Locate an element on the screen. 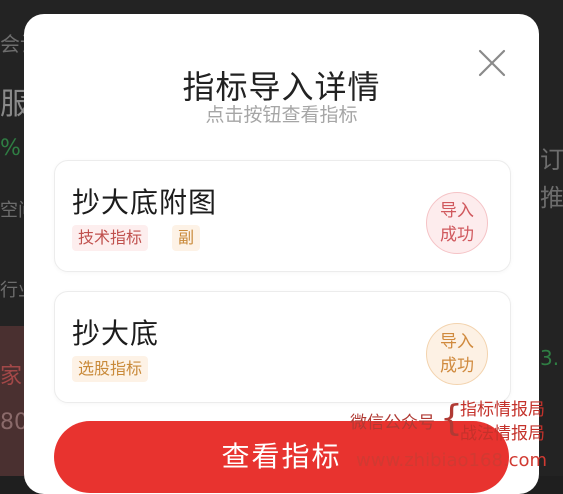 Image resolution: width=563 pixels, height=494 pixels. background-text: 订 is located at coordinates (551, 160).